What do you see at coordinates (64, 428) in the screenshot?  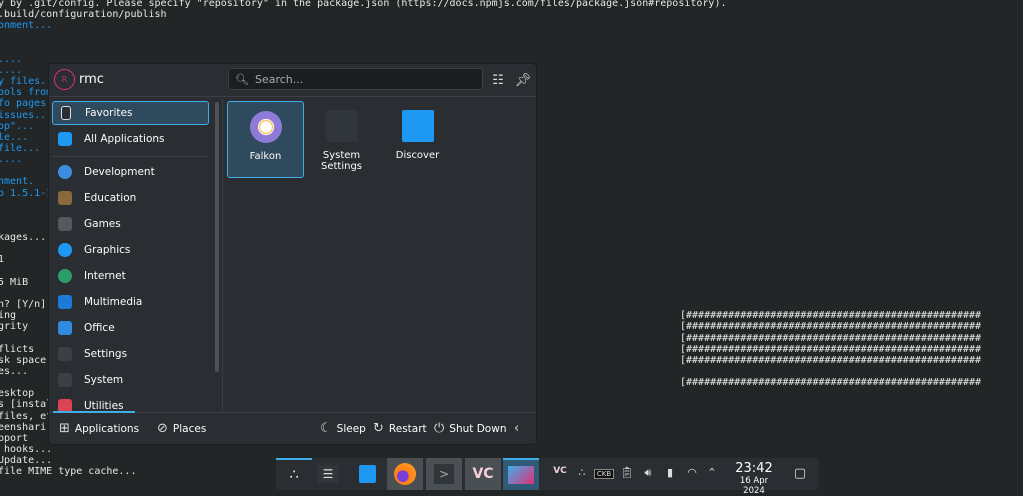 I see `grid-icon: ⊞` at bounding box center [64, 428].